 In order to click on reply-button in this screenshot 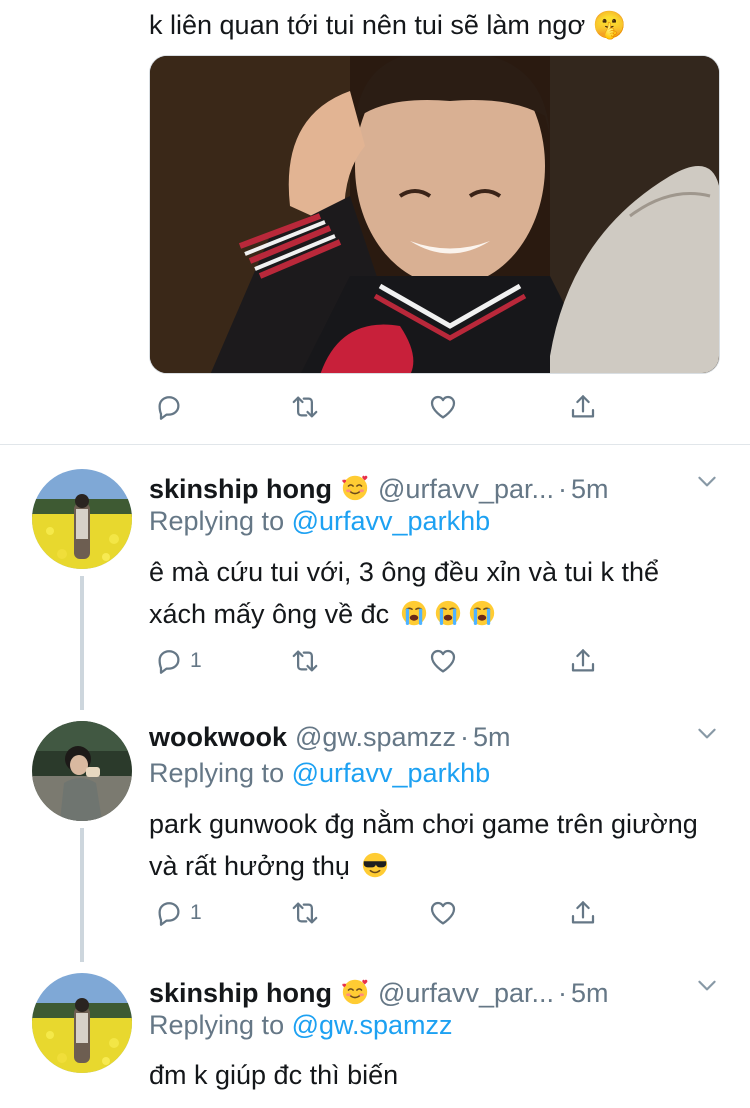, I will do `click(169, 407)`.